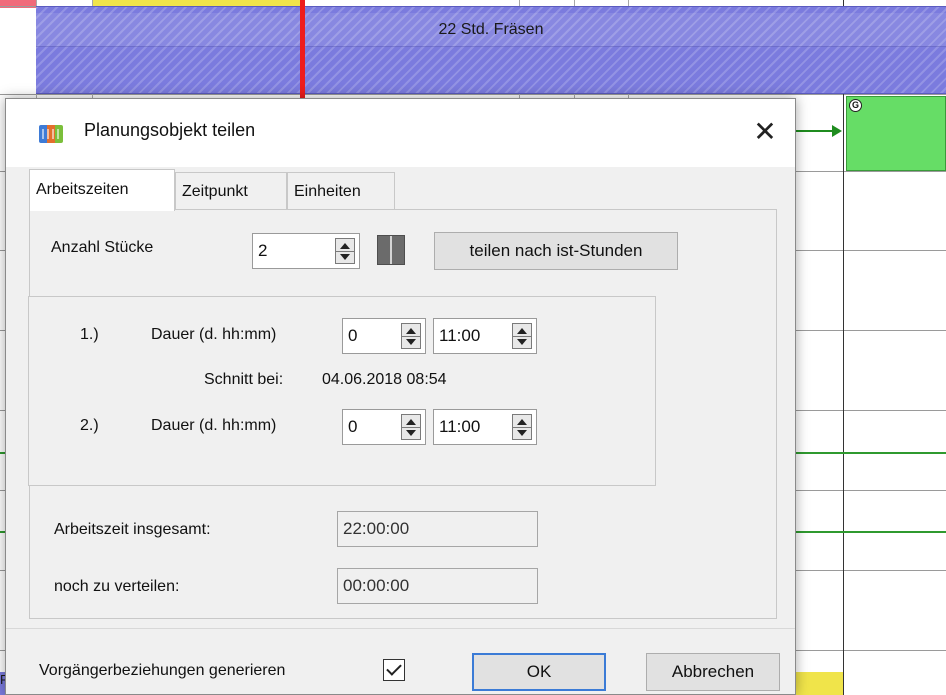  I want to click on planning-app-icon, so click(51, 134).